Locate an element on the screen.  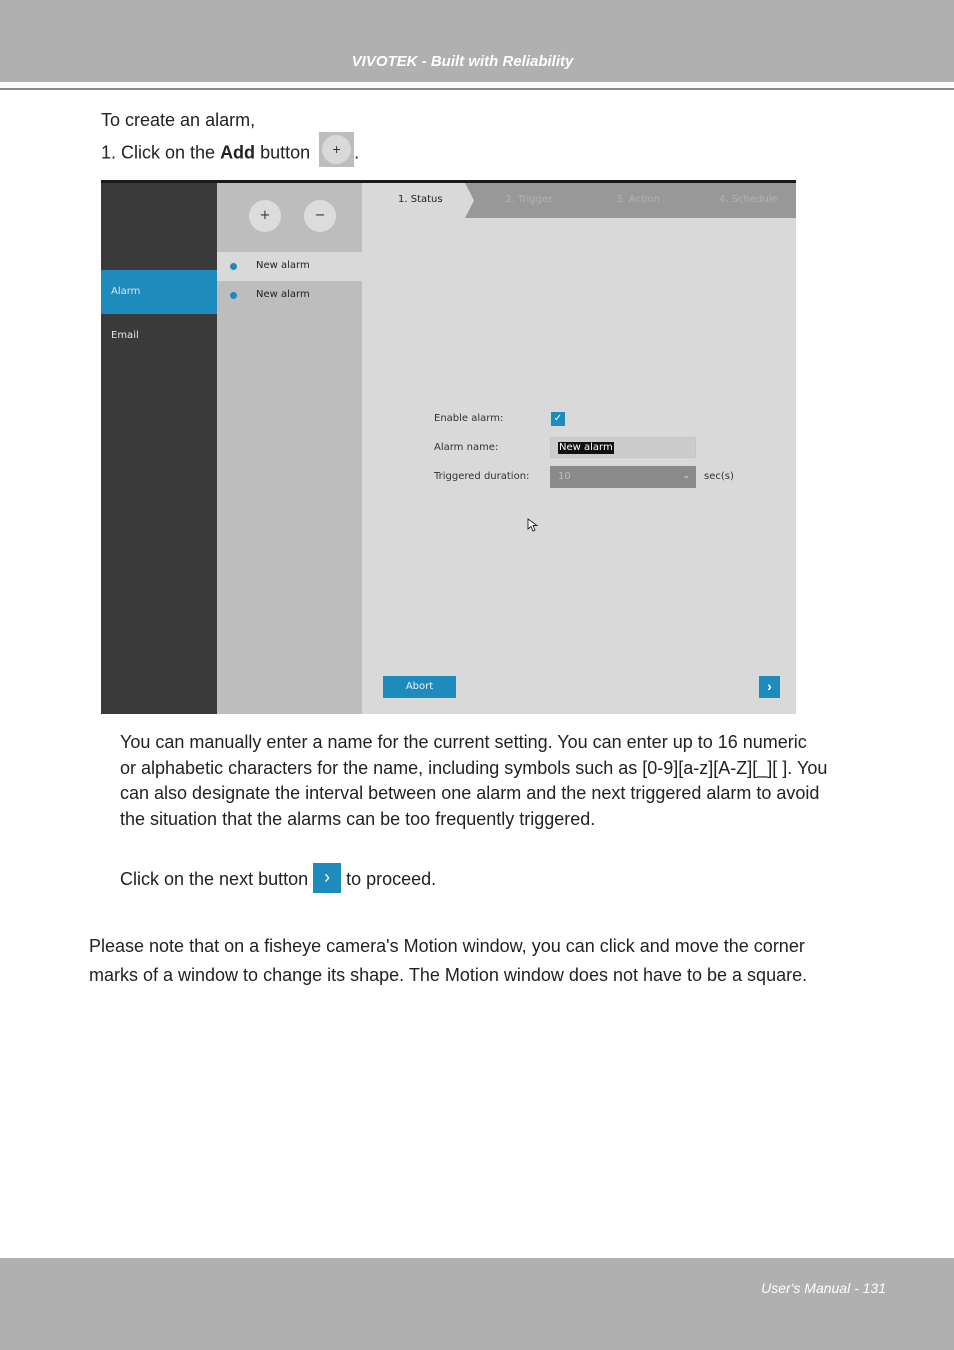
chevron-down-icon: ⌄ is located at coordinates (686, 475).